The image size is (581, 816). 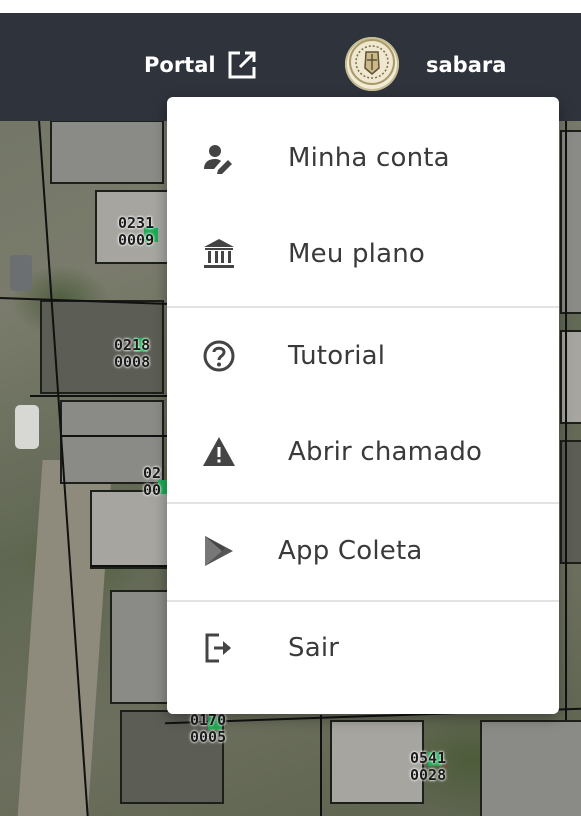 I want to click on warning-triangle-icon, so click(x=219, y=452).